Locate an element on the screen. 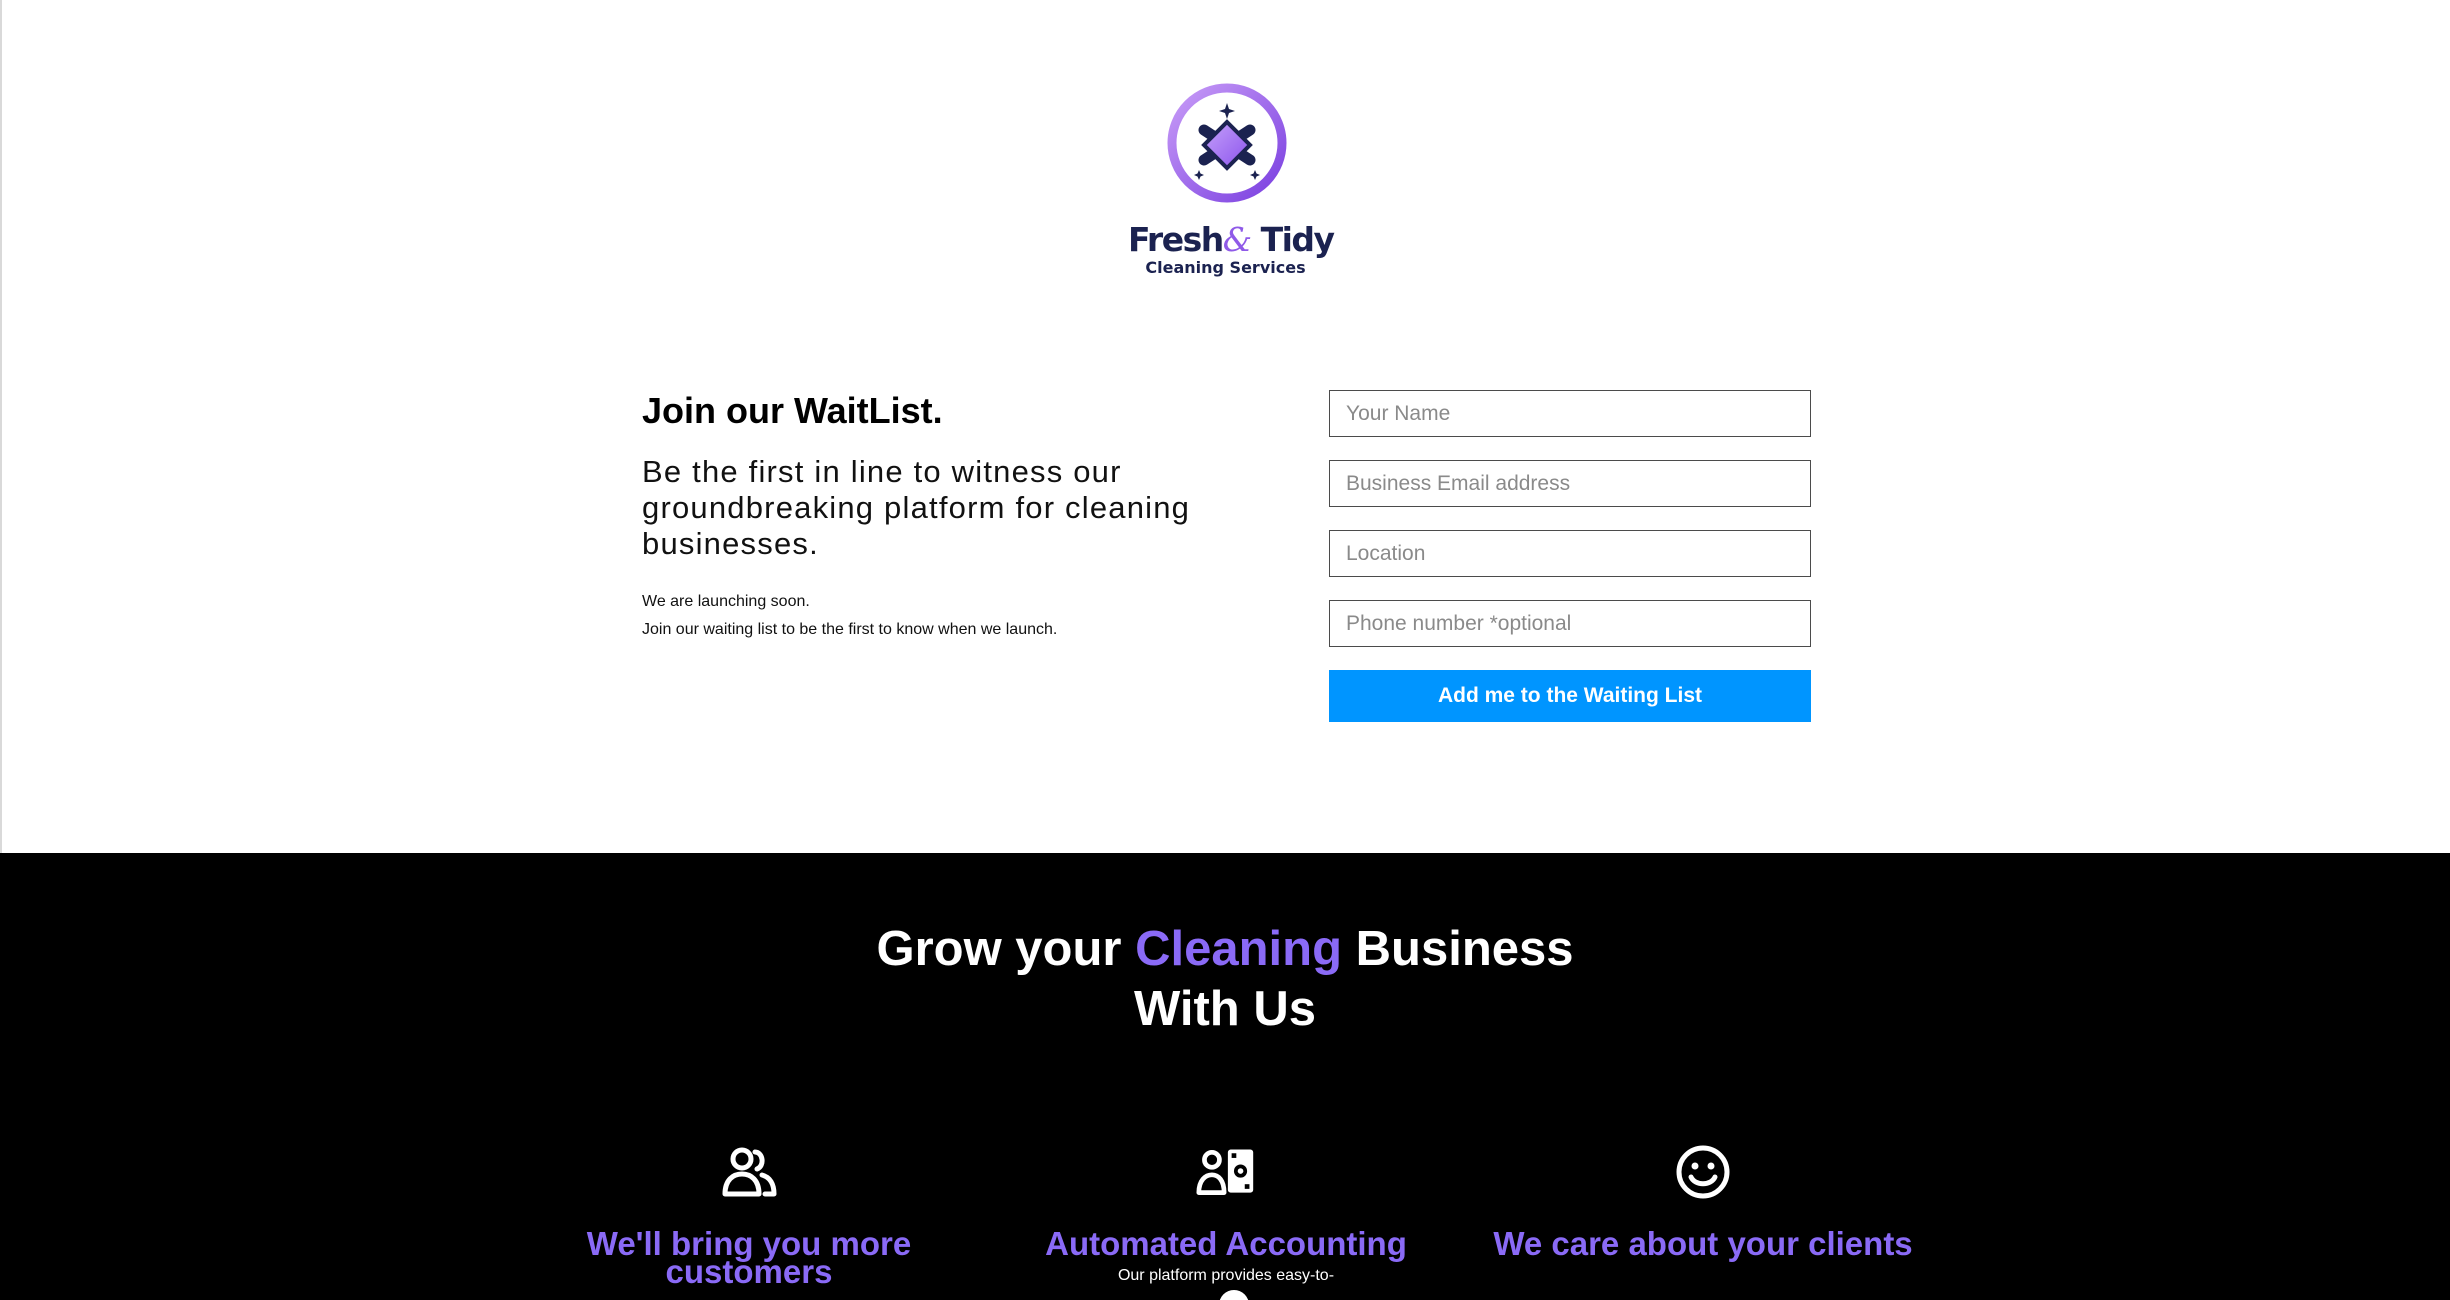  feature-description: Our platform provides easy-to- is located at coordinates (1226, 1275).